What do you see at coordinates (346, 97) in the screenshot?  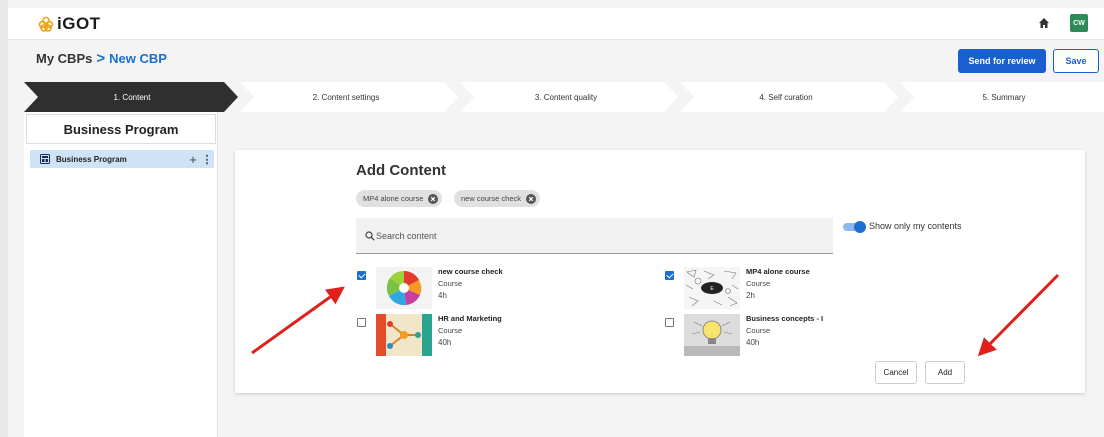 I see `tab-content-settings: 2. Content settings` at bounding box center [346, 97].